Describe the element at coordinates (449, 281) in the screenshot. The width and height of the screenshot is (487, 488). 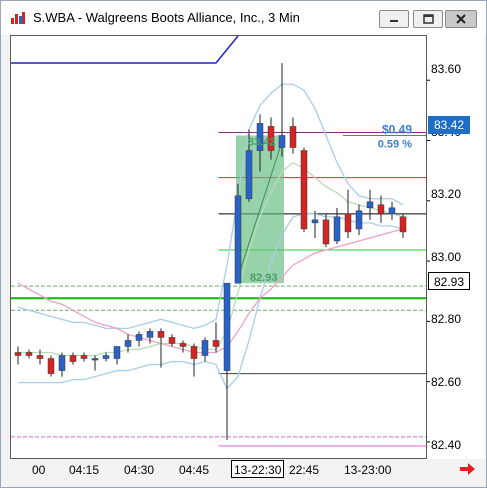
I see `last-price-badge: 82.93` at that location.